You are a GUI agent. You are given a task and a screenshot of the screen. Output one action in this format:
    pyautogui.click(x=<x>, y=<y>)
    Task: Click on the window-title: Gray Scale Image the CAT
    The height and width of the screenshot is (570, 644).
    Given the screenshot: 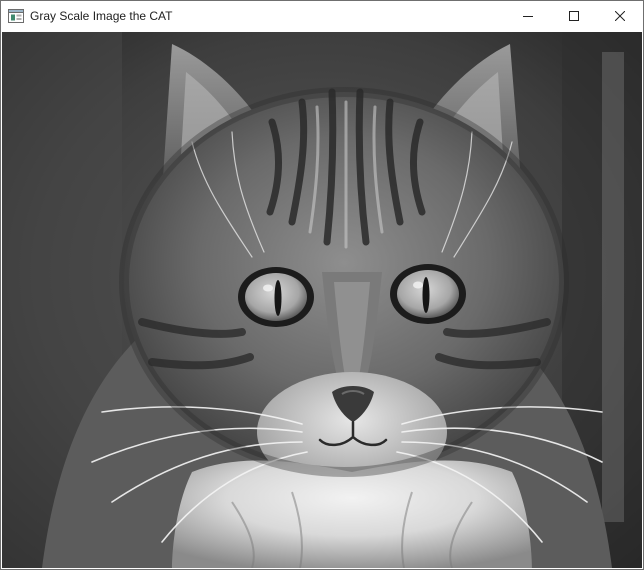 What is the action you would take?
    pyautogui.click(x=101, y=16)
    